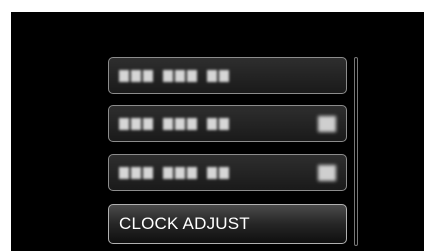 The image size is (435, 251). I want to click on clock-adjust-label: CLOCK ADJUST, so click(184, 223).